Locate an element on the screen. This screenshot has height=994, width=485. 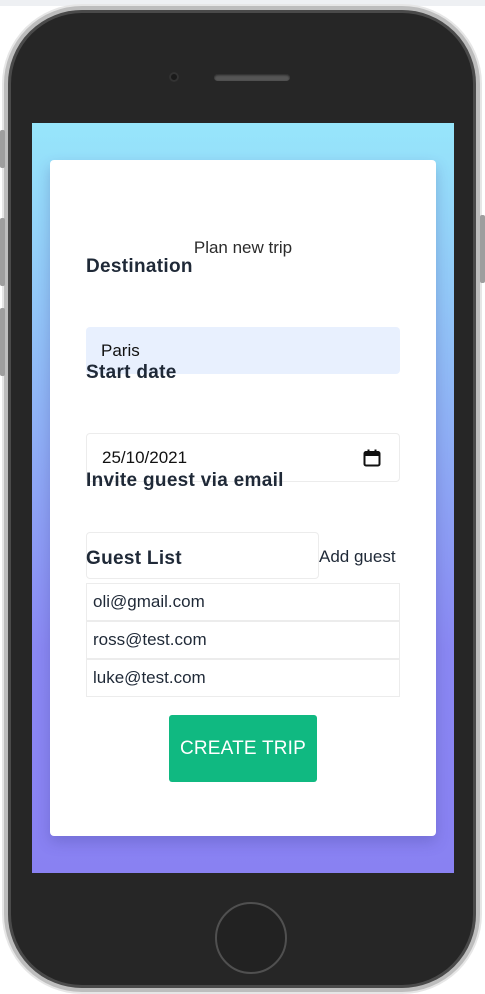
invite-guest-label: Invite guest via email is located at coordinates (185, 480).